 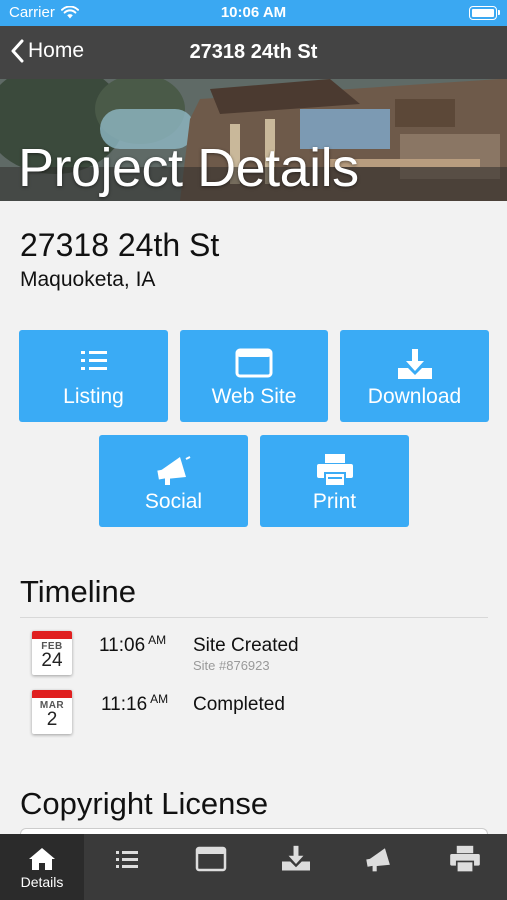 I want to click on timeline-time: 11:16 AM, so click(x=135, y=704).